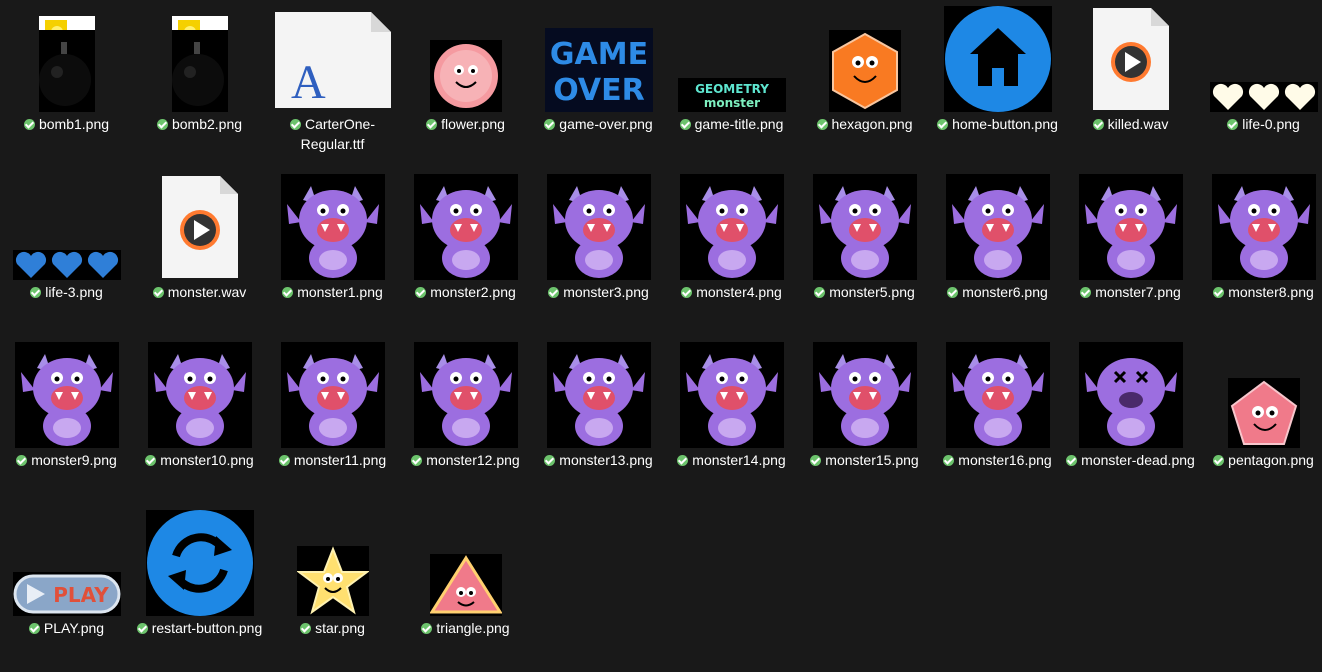  I want to click on file-name: monster7.png, so click(1130, 292).